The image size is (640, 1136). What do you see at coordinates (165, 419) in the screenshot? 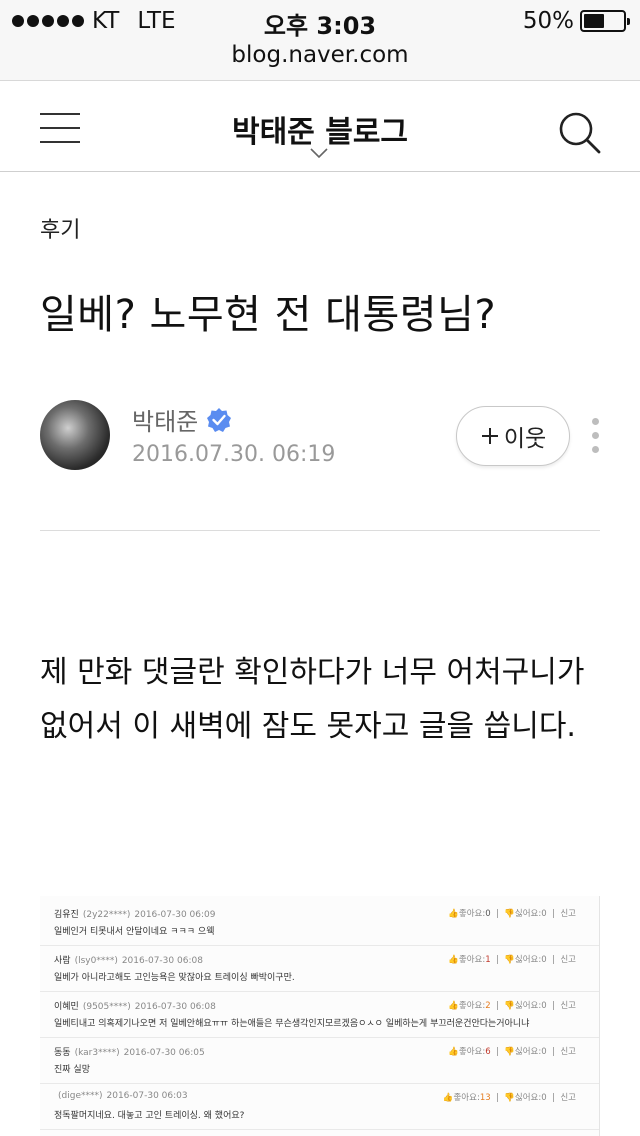
I see `author-name: 박태준` at bounding box center [165, 419].